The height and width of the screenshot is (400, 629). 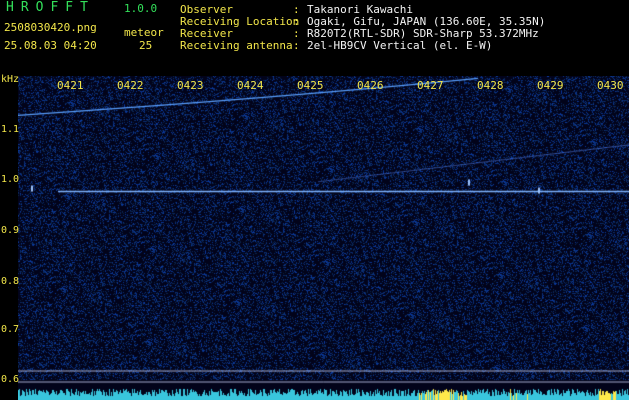 What do you see at coordinates (10, 79) in the screenshot?
I see `frequency-unit: kHz` at bounding box center [10, 79].